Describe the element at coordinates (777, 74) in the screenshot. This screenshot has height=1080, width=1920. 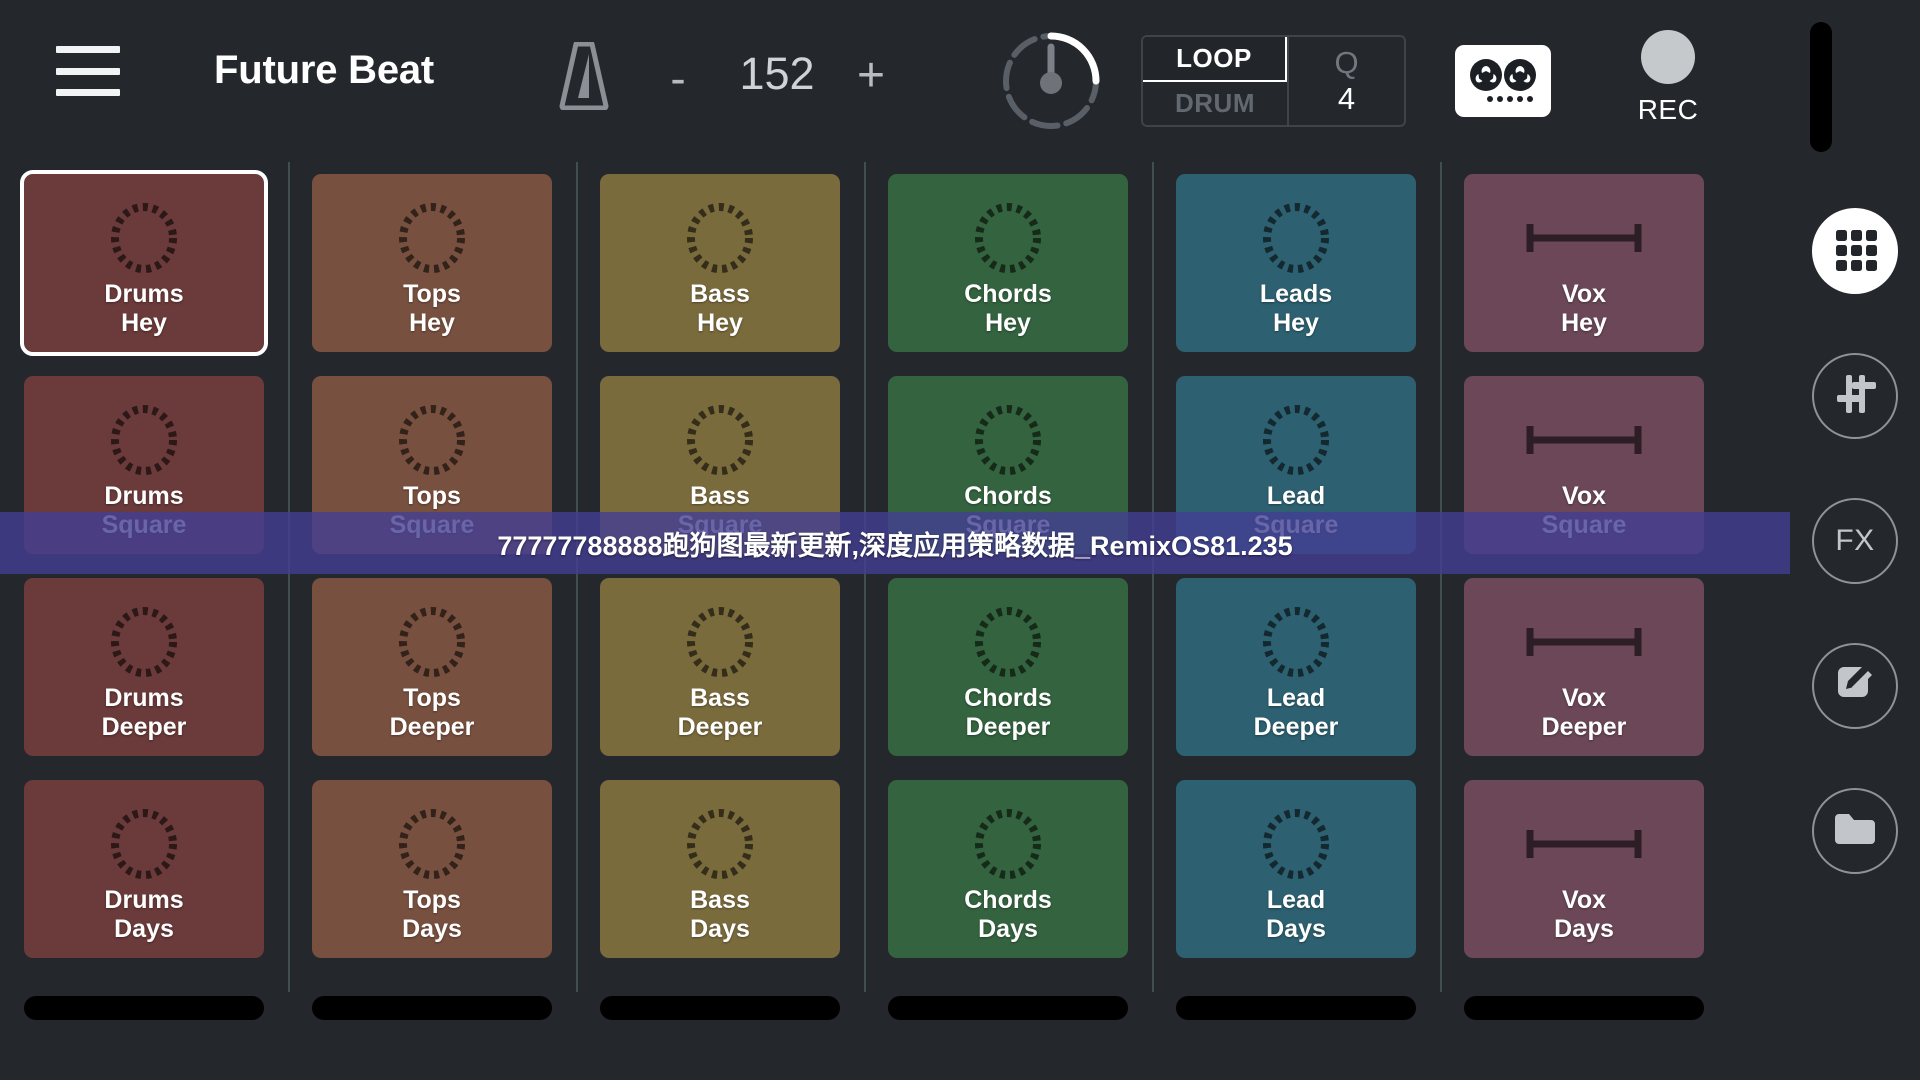
I see `tempo-value: 152` at that location.